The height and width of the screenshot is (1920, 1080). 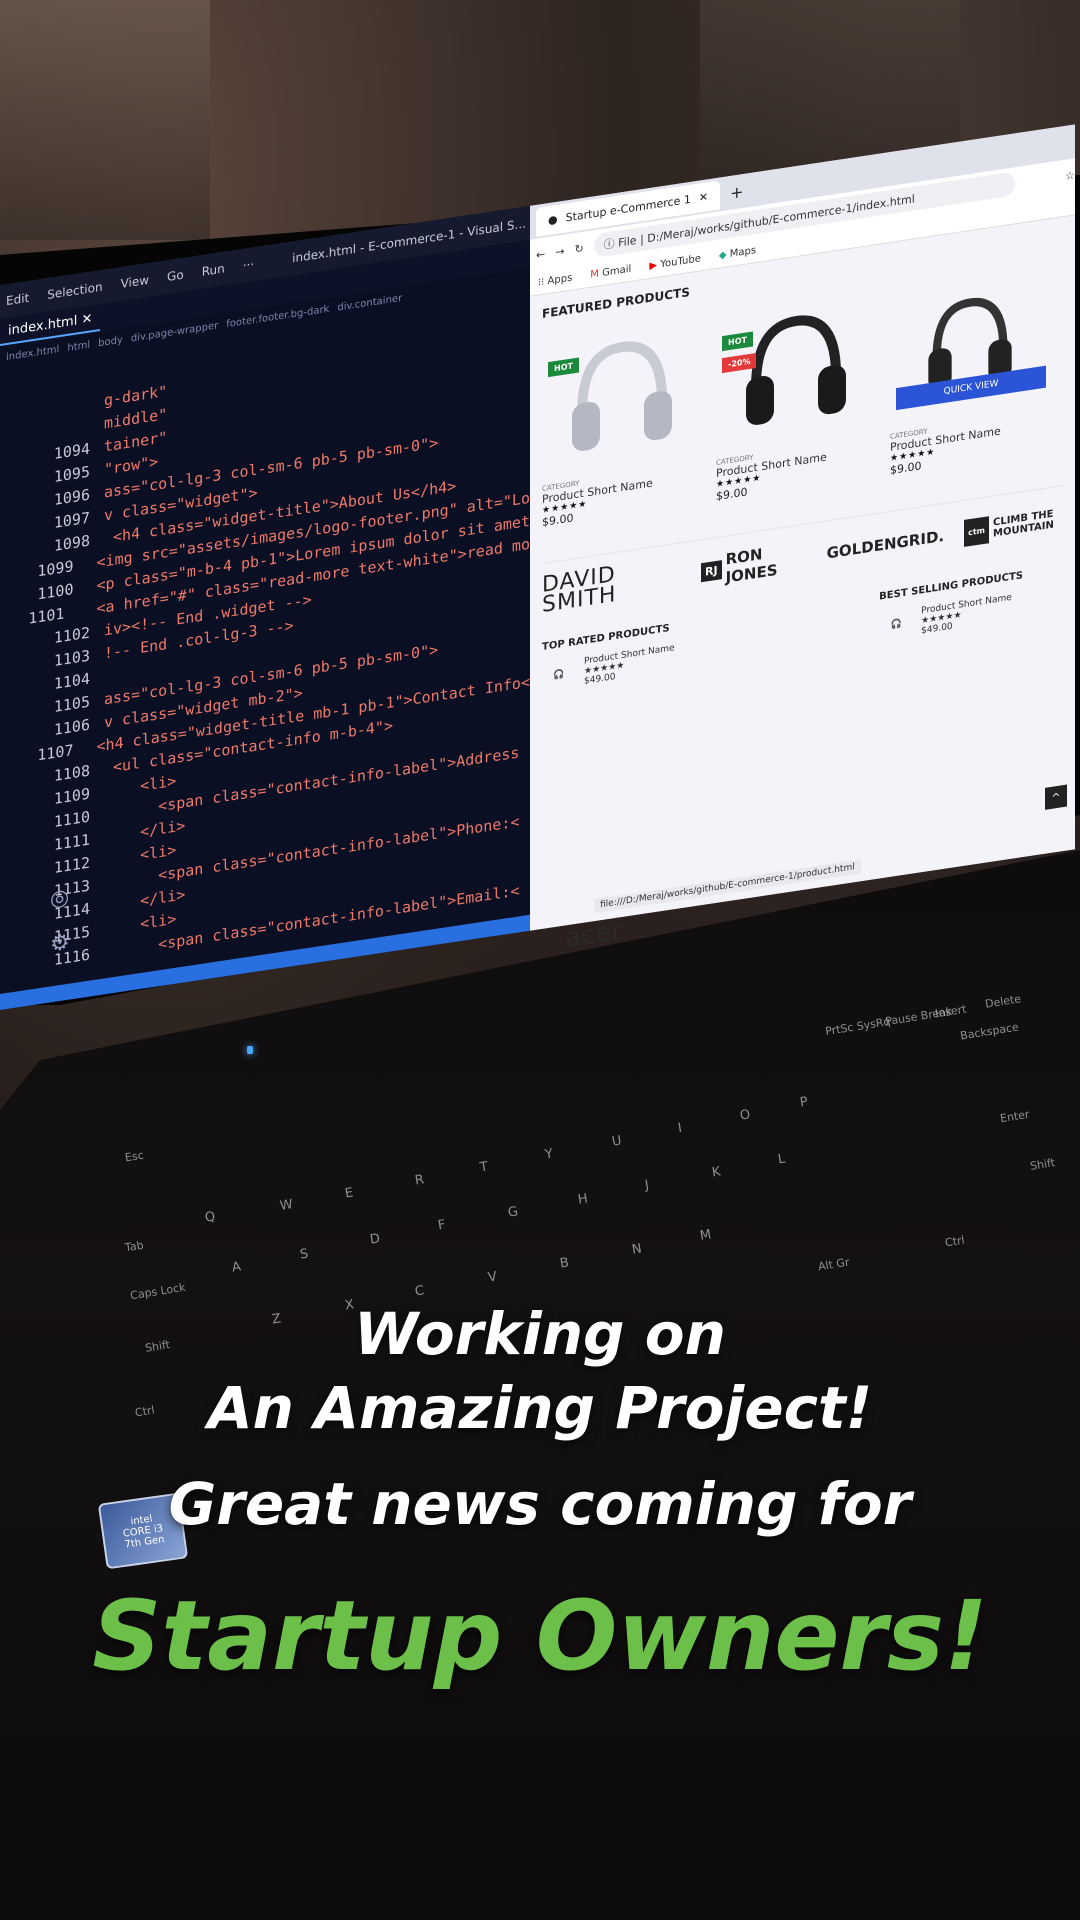 What do you see at coordinates (583, 1199) in the screenshot?
I see `key-h: H` at bounding box center [583, 1199].